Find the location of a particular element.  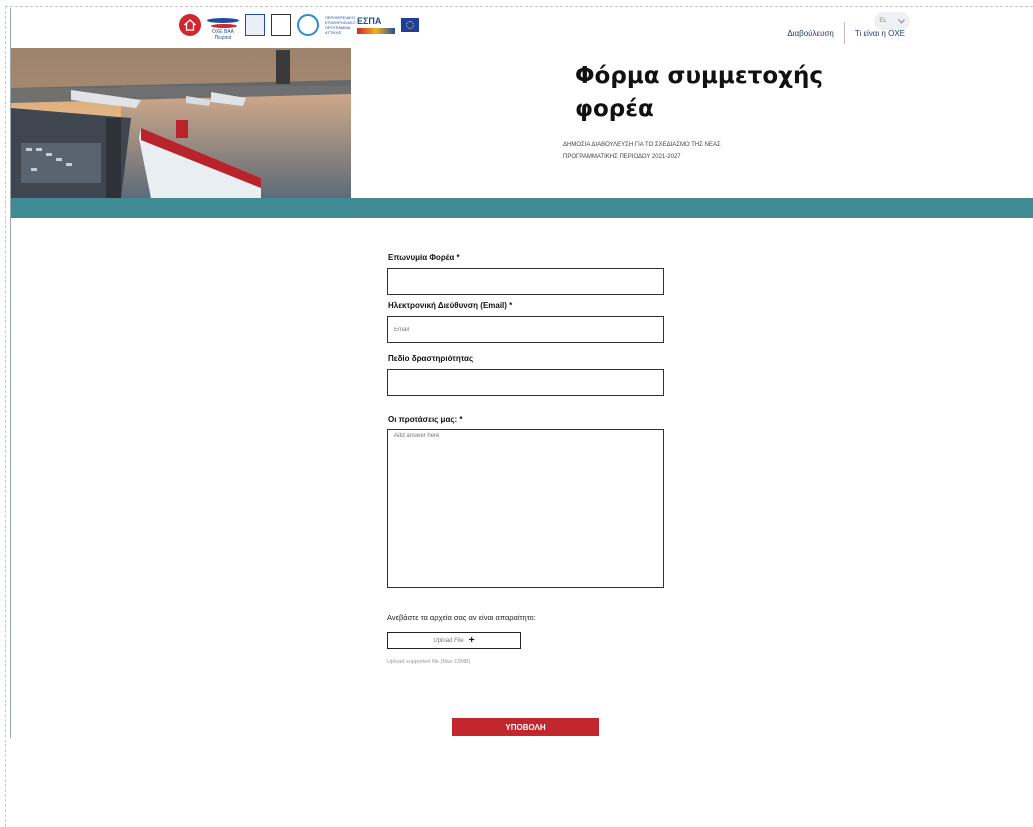

org-name-input is located at coordinates (525, 281).